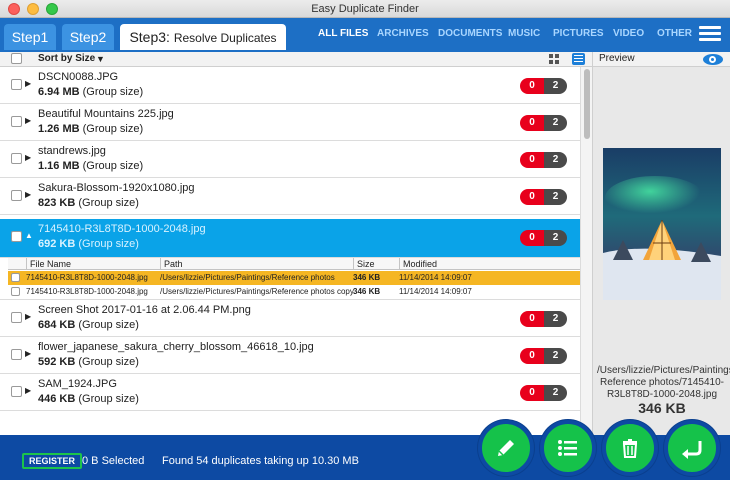  What do you see at coordinates (78, 77) in the screenshot?
I see `group-file-name: DSCN0088.JPG` at bounding box center [78, 77].